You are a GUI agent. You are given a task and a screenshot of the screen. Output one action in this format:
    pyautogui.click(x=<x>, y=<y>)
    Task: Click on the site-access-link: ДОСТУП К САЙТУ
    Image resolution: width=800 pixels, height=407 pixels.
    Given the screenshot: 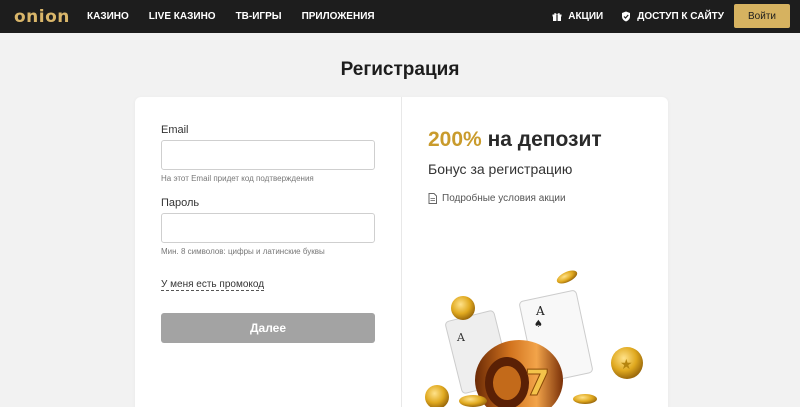 What is the action you would take?
    pyautogui.click(x=672, y=16)
    